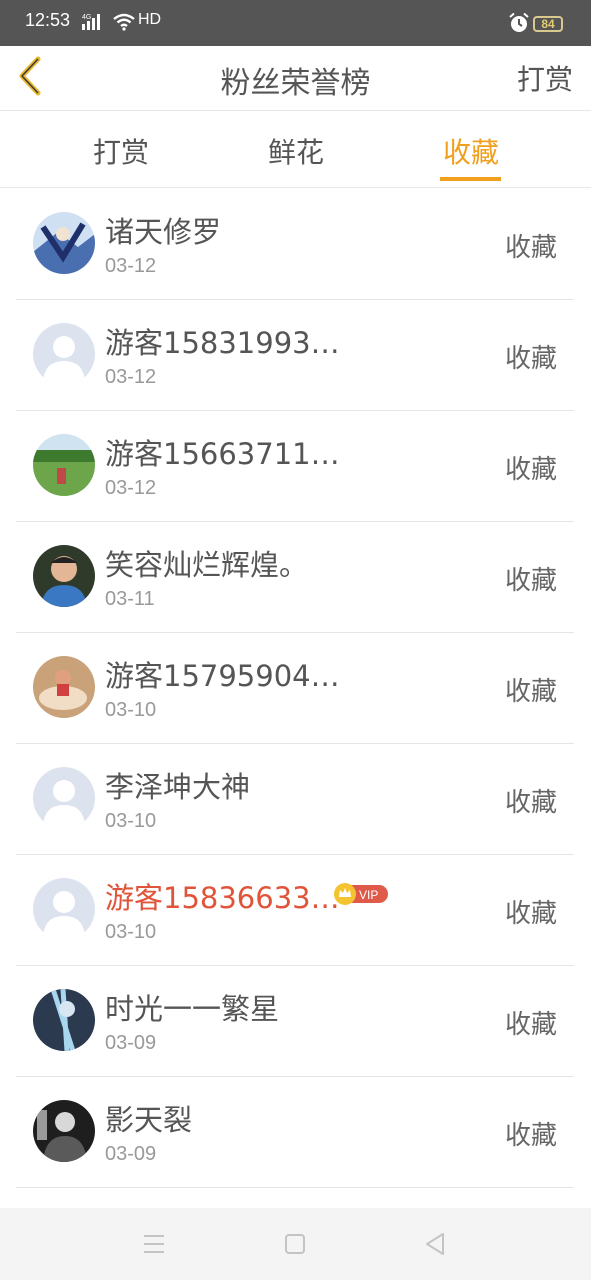 This screenshot has width=591, height=1280. Describe the element at coordinates (545, 78) in the screenshot. I see `tip-button: 打赏` at that location.